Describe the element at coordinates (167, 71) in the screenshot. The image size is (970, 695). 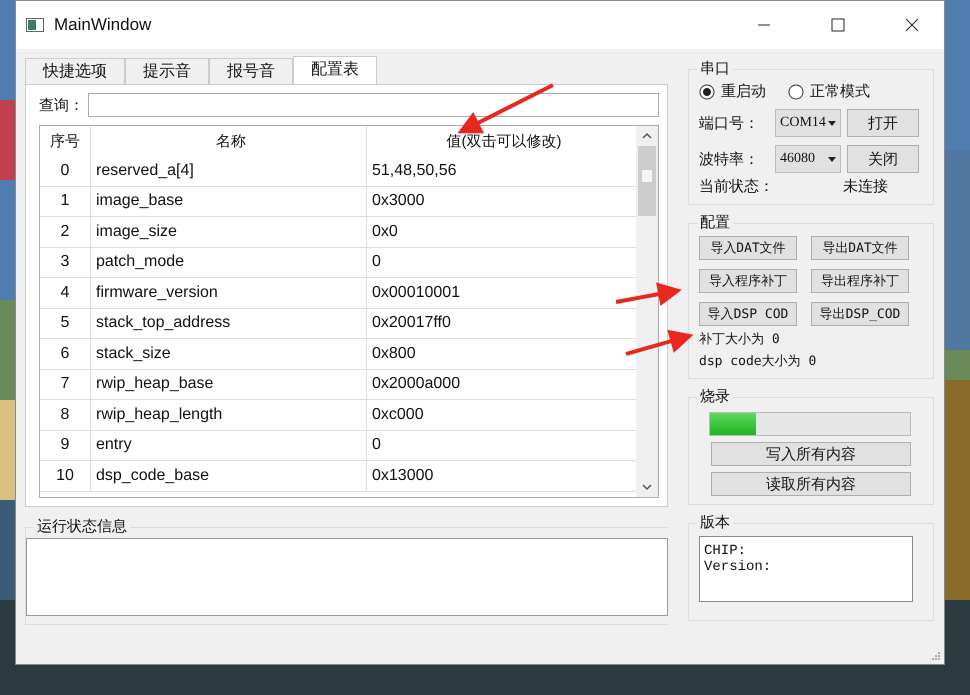
I see `tab: 提示音` at that location.